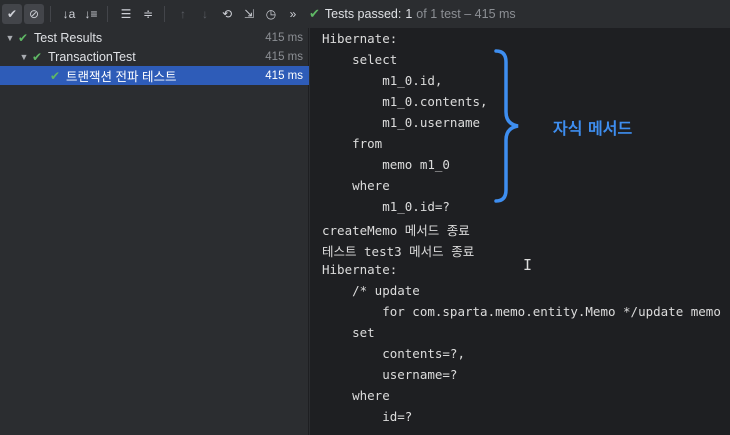  I want to click on annotation-label: 자식 메서드, so click(593, 128).